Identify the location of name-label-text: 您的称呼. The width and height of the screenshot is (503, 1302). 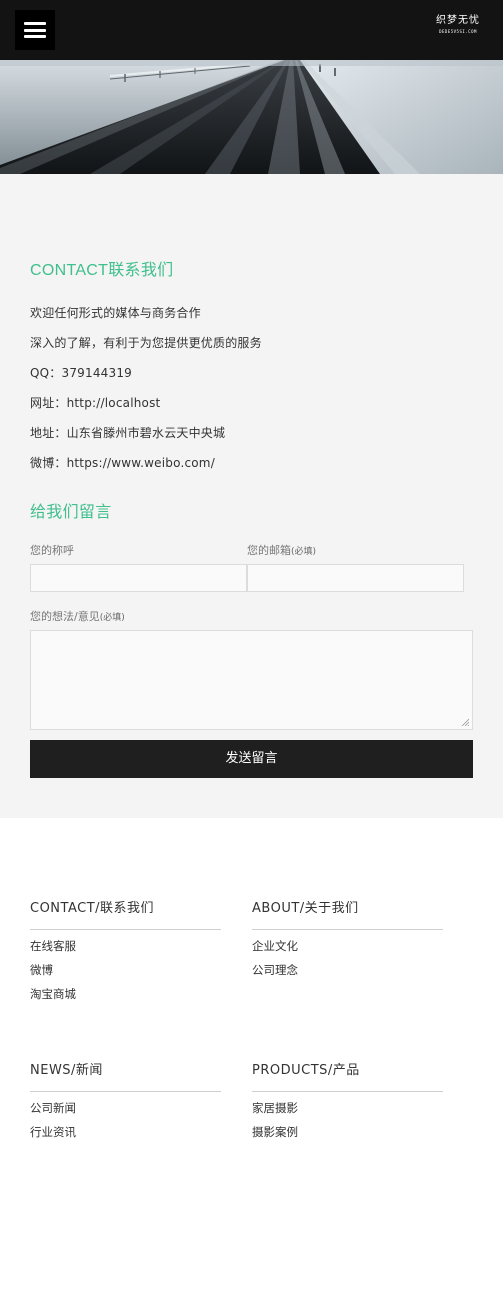
(52, 550).